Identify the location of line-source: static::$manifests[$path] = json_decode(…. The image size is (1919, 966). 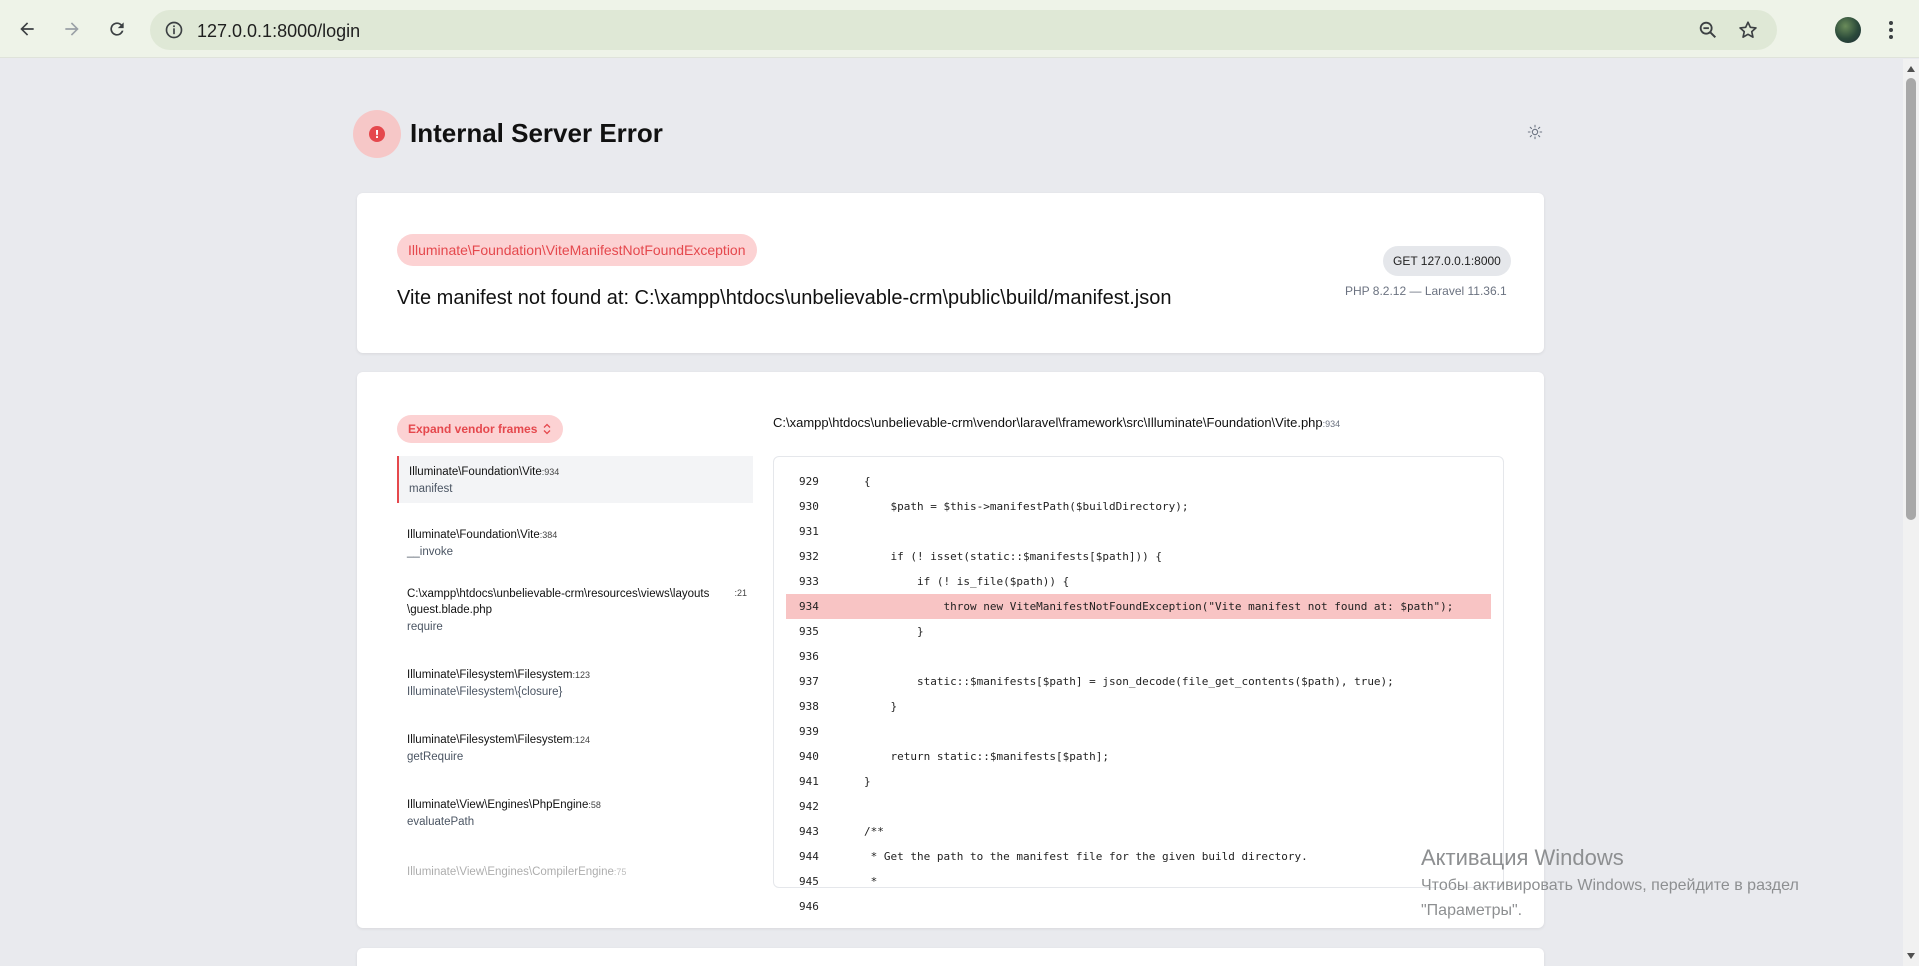
(1129, 681).